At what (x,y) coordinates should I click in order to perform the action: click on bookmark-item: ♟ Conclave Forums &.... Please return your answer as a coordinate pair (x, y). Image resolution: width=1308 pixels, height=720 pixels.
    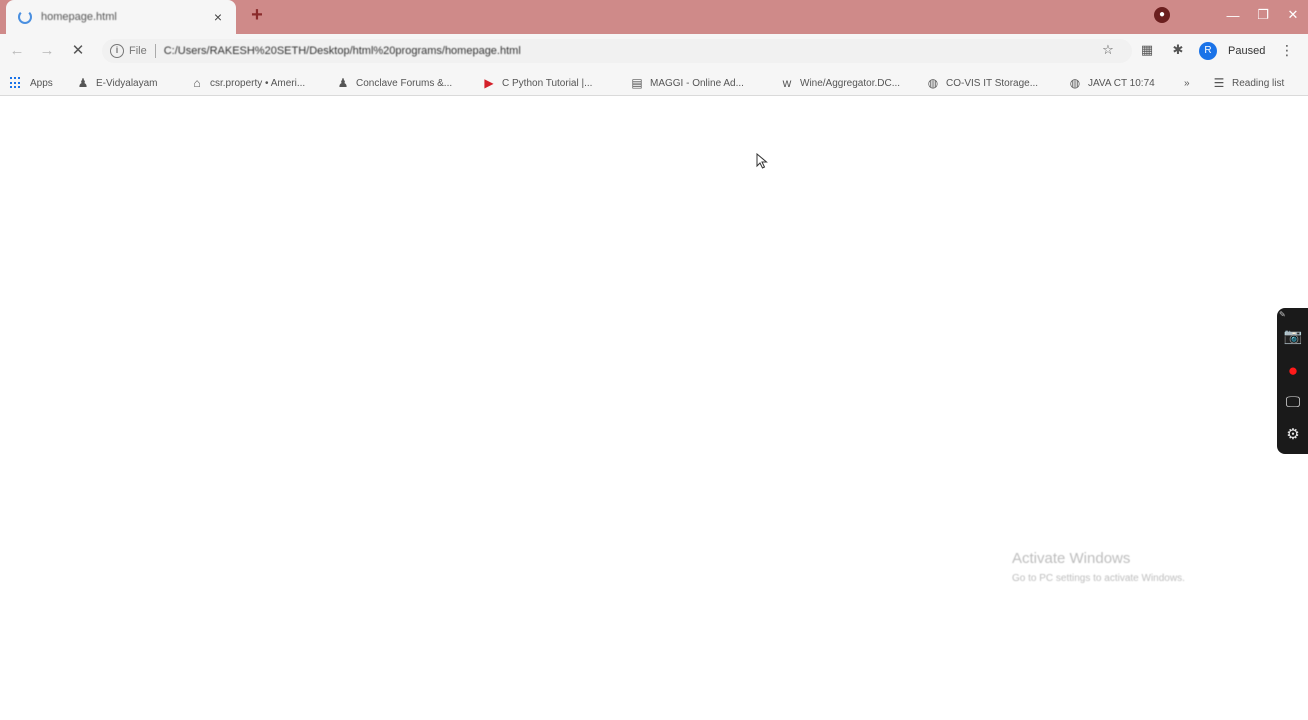
    Looking at the image, I should click on (394, 83).